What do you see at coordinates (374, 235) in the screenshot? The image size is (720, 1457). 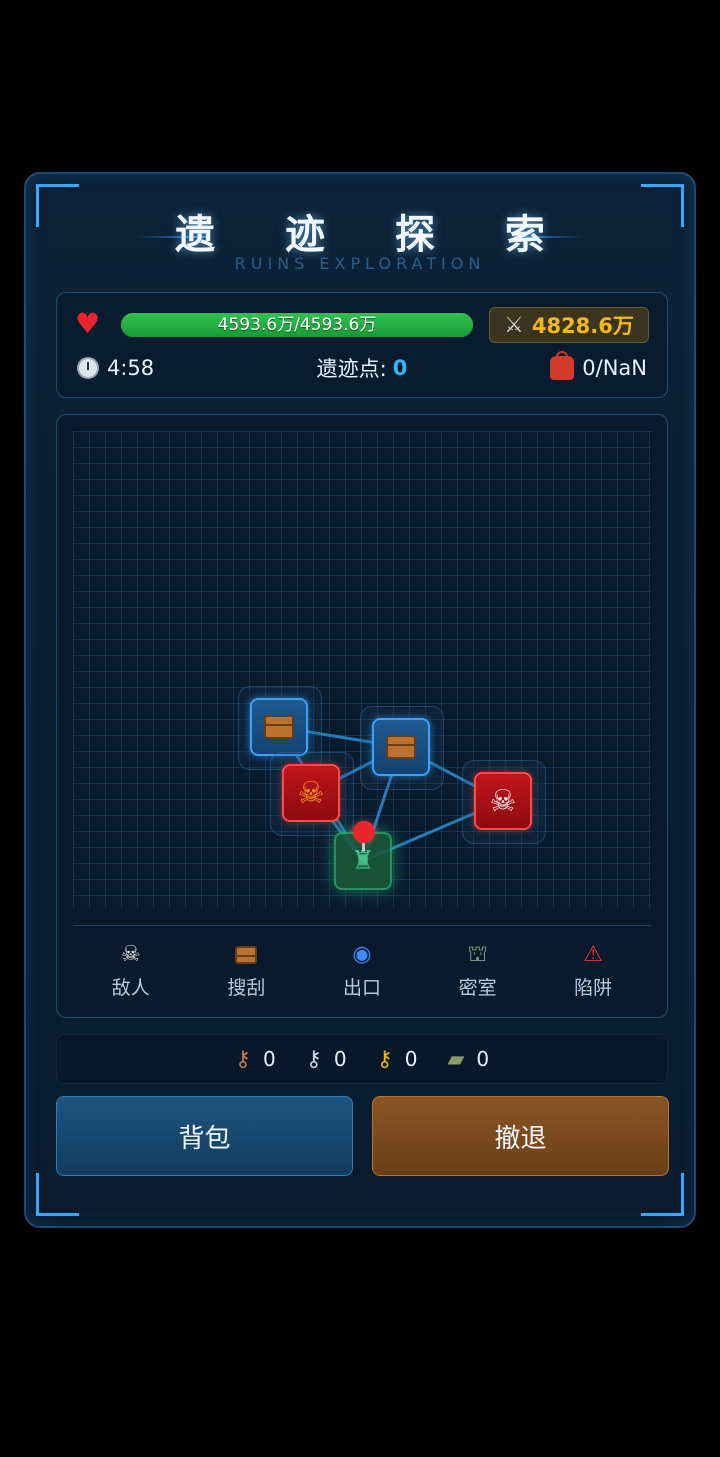 I see `page-title: 遗 迹 探 索` at bounding box center [374, 235].